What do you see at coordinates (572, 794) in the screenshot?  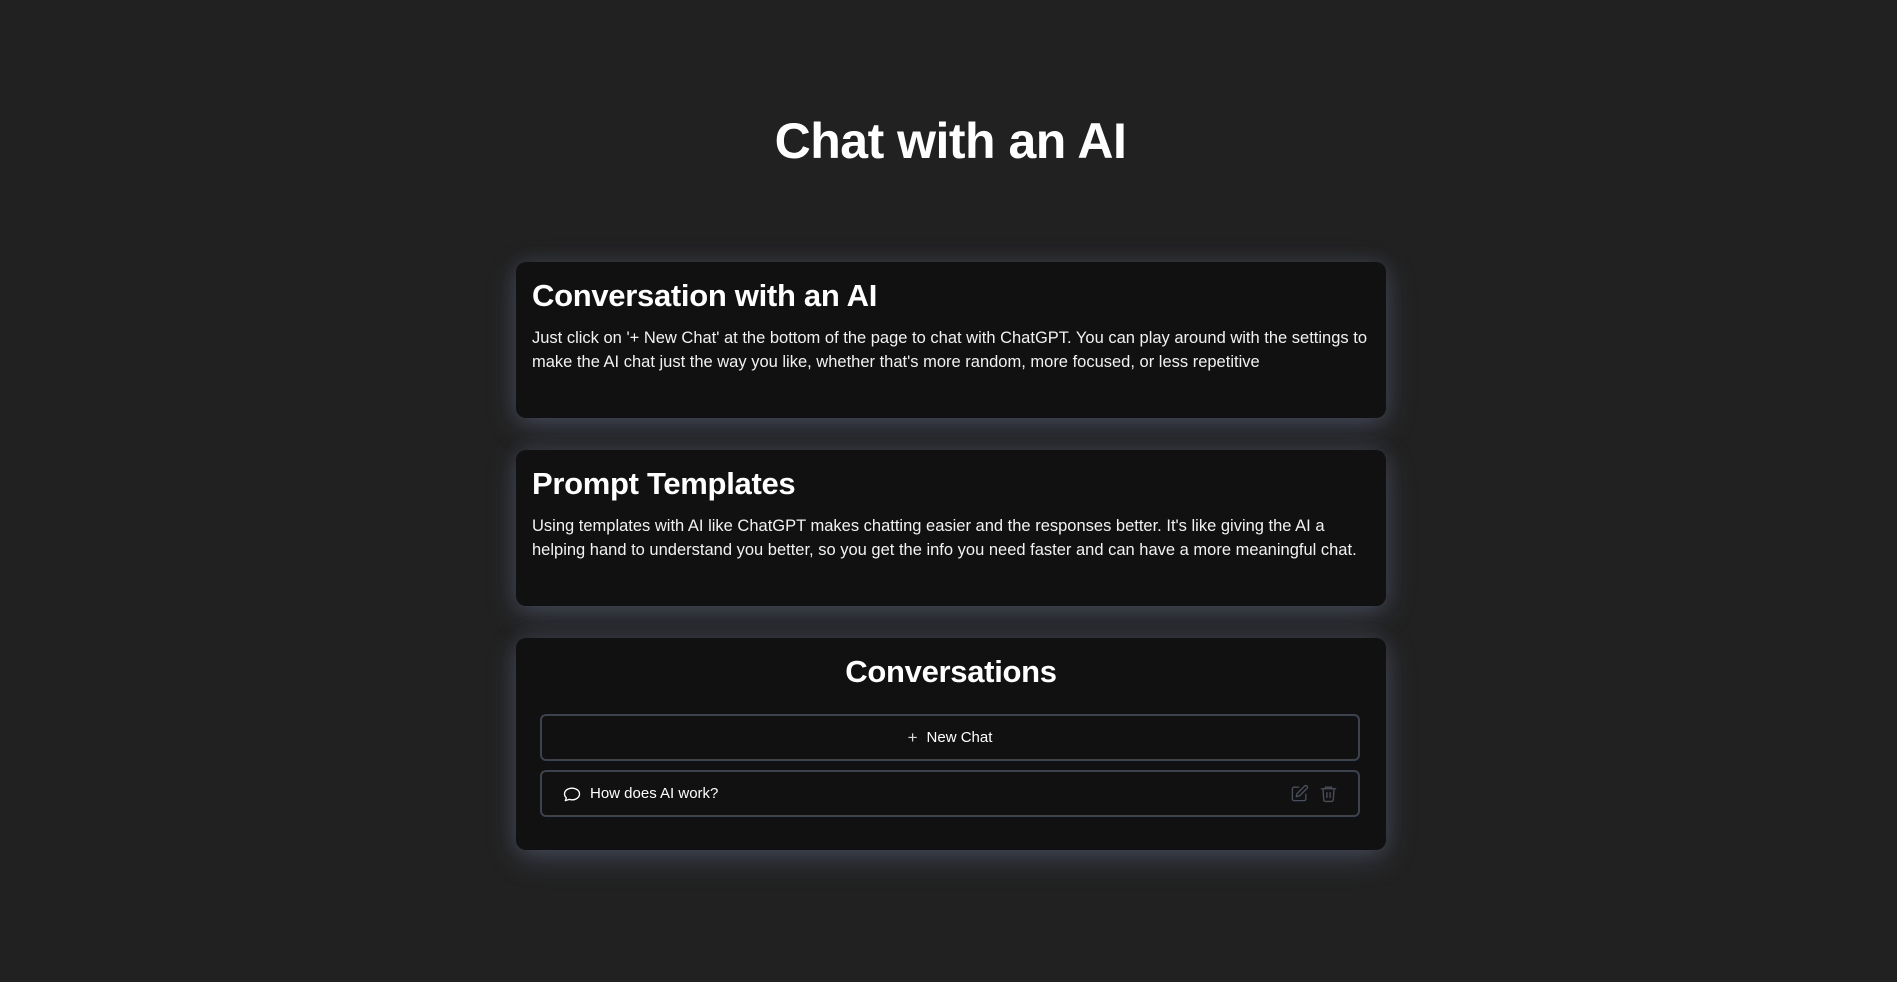 I see `chat-bubble-icon` at bounding box center [572, 794].